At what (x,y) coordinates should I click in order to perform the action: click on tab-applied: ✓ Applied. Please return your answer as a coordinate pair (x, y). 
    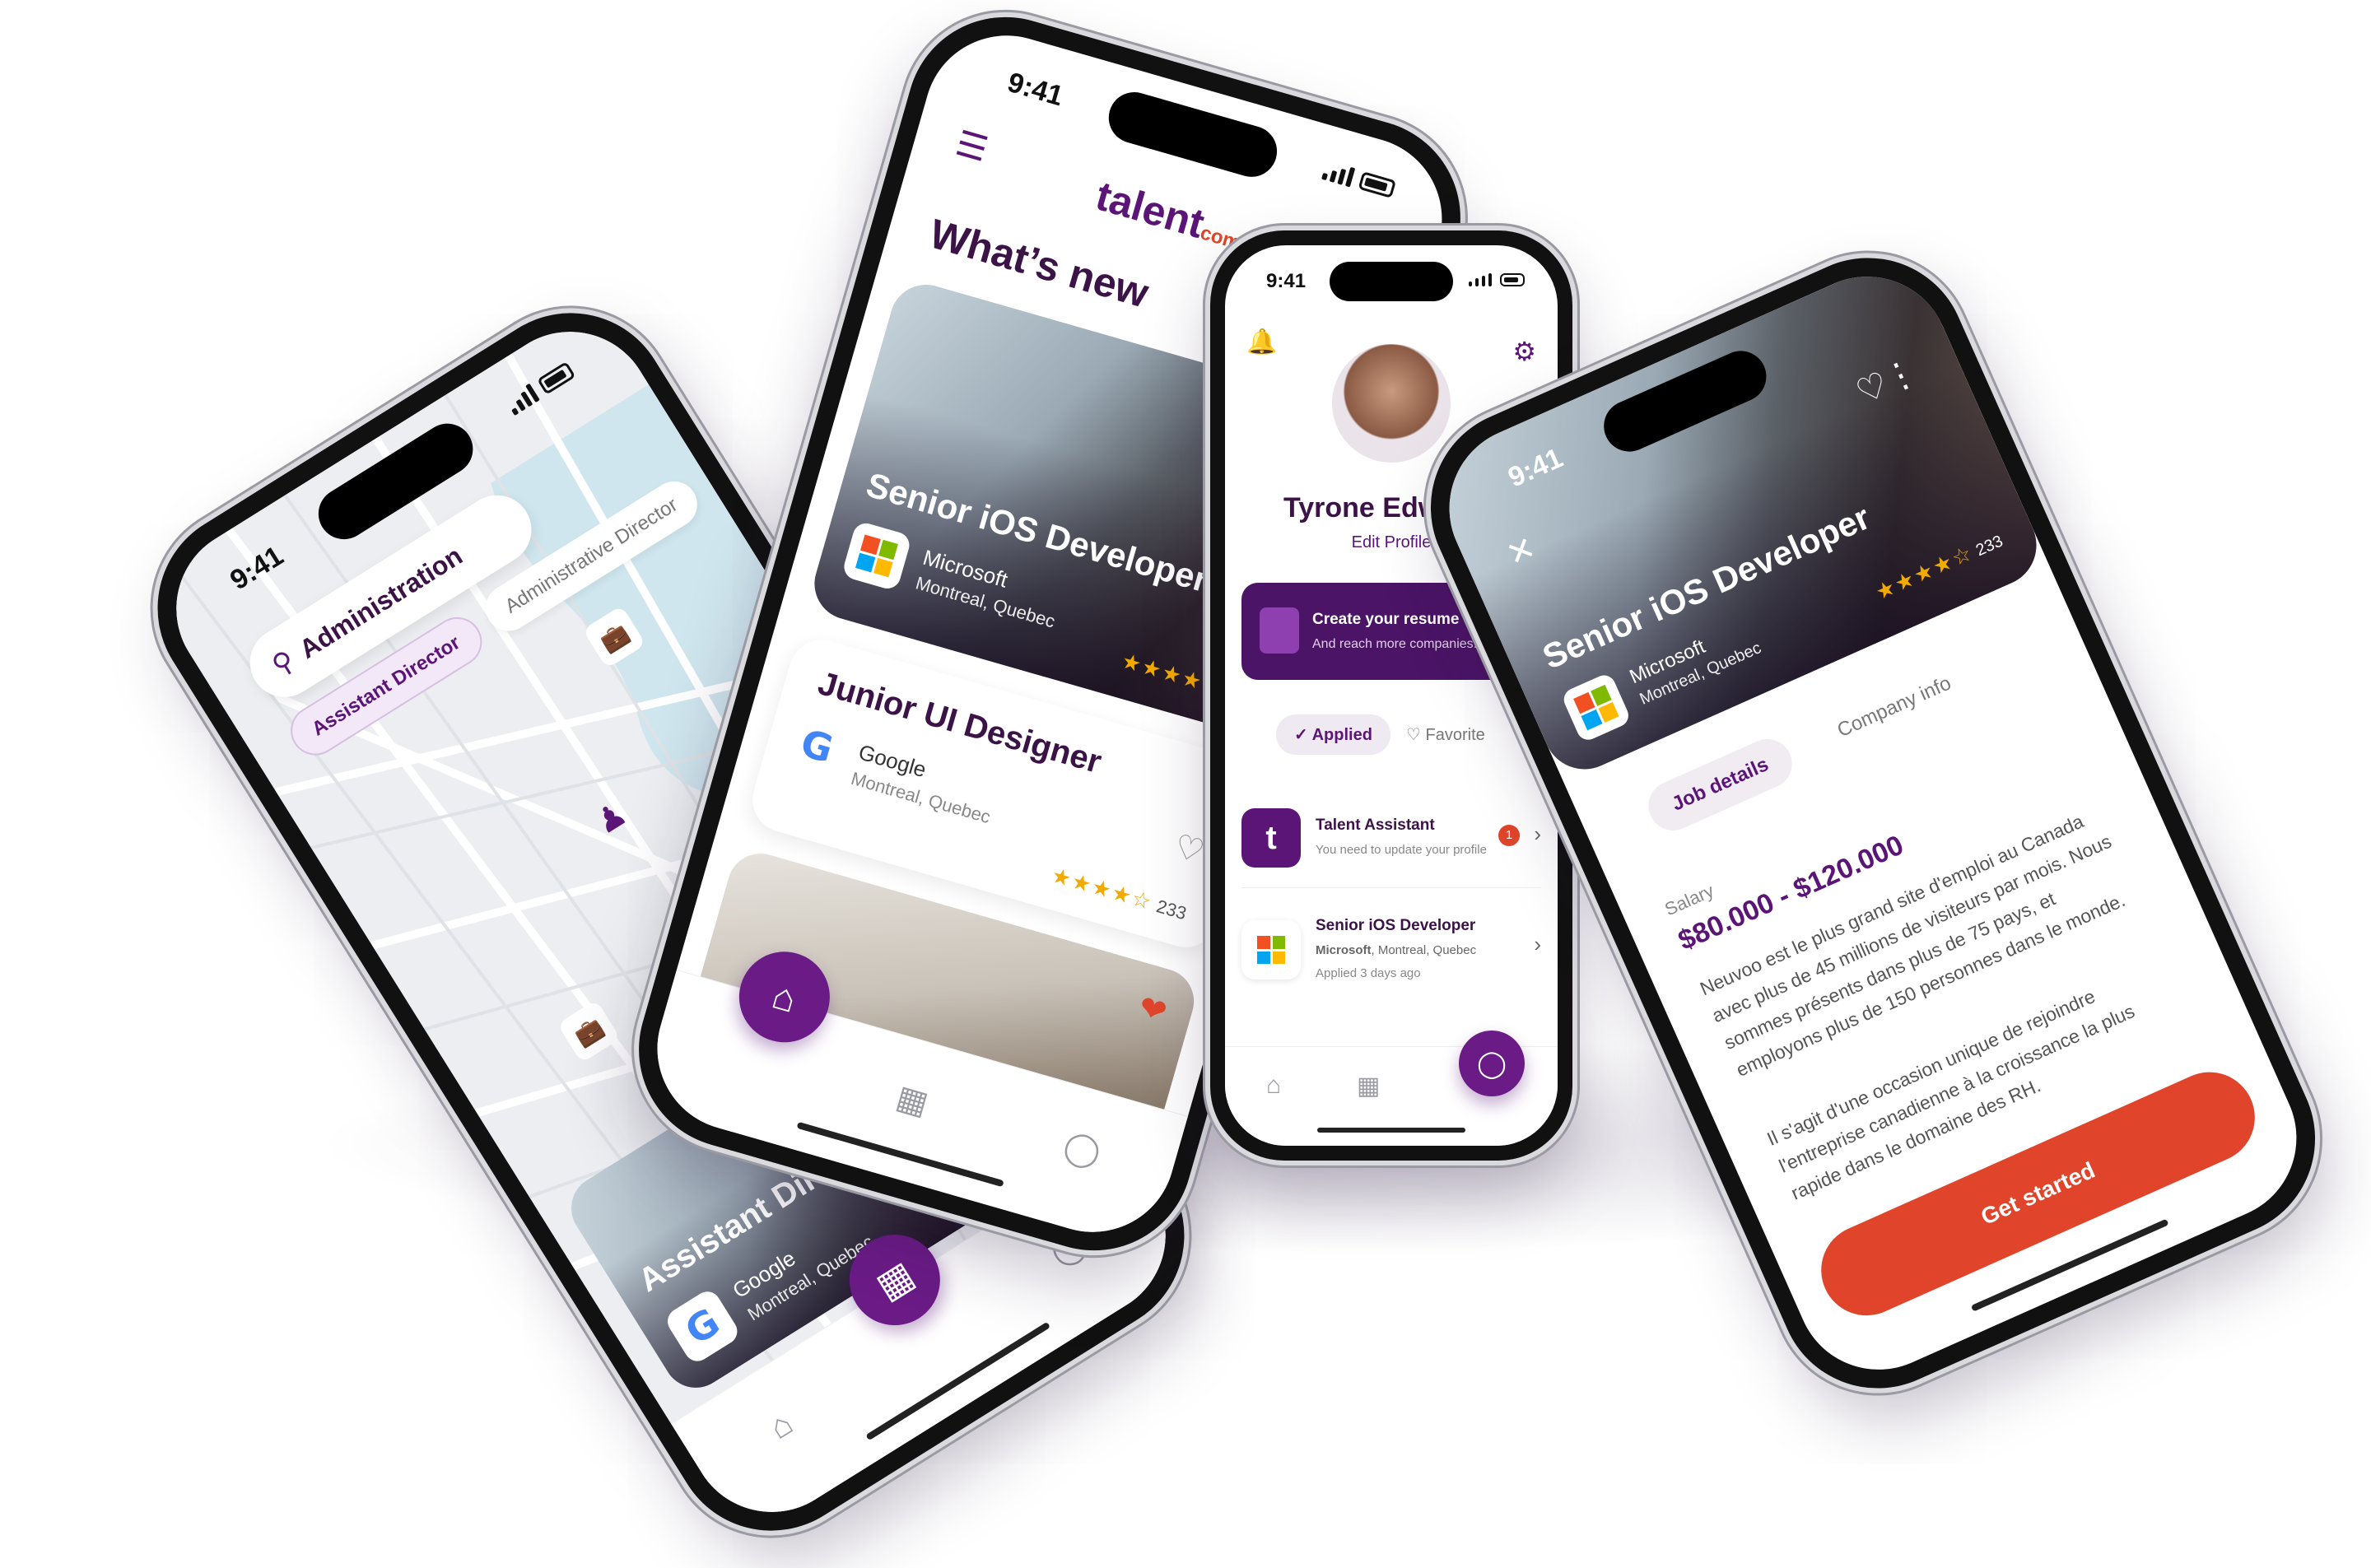
    Looking at the image, I should click on (1333, 734).